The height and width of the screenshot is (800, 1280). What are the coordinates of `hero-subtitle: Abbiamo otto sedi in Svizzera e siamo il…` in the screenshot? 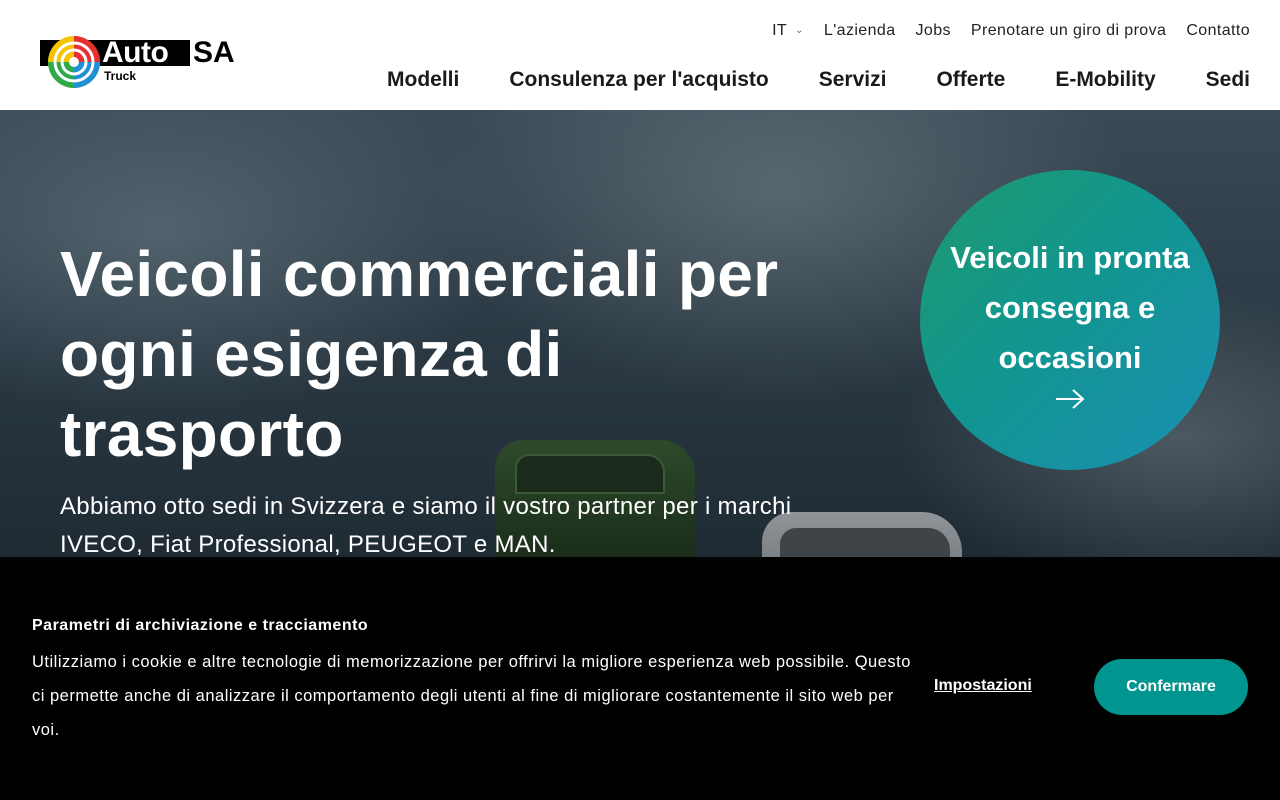 It's located at (426, 525).